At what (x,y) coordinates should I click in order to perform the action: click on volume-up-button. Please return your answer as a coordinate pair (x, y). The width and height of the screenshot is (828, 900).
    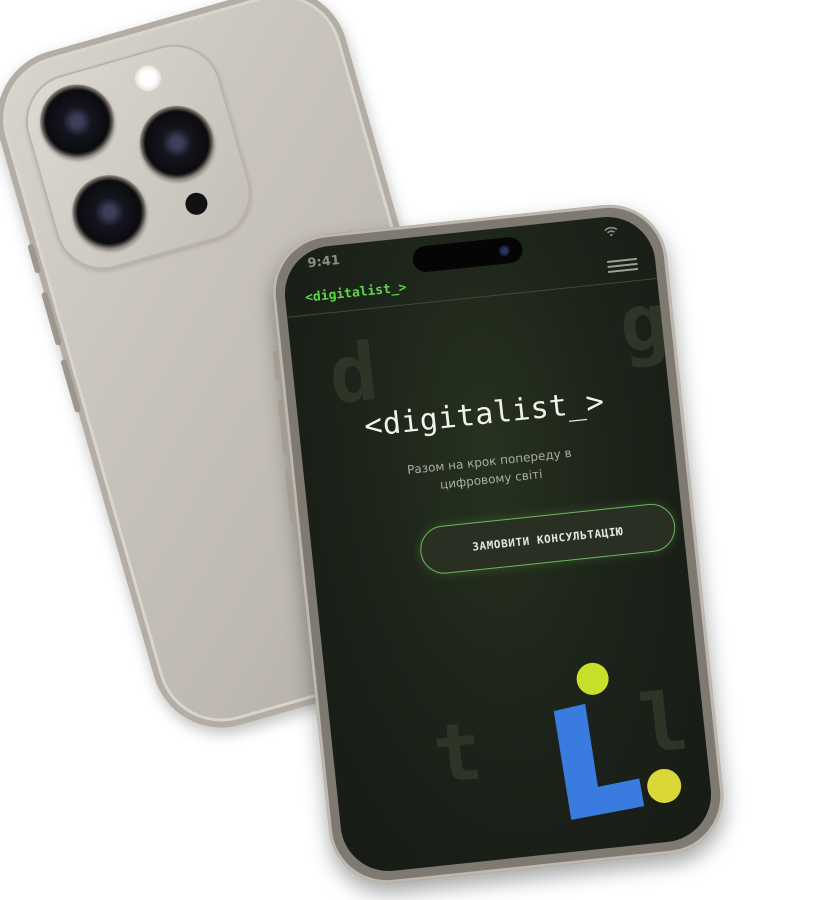
    Looking at the image, I should click on (51, 318).